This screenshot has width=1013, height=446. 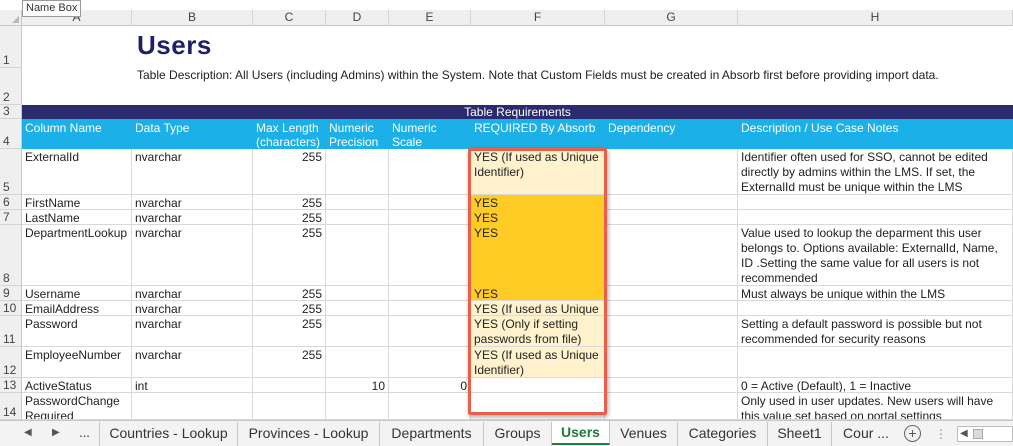 What do you see at coordinates (77, 406) in the screenshot?
I see `cell-column-name: PasswordChange Required` at bounding box center [77, 406].